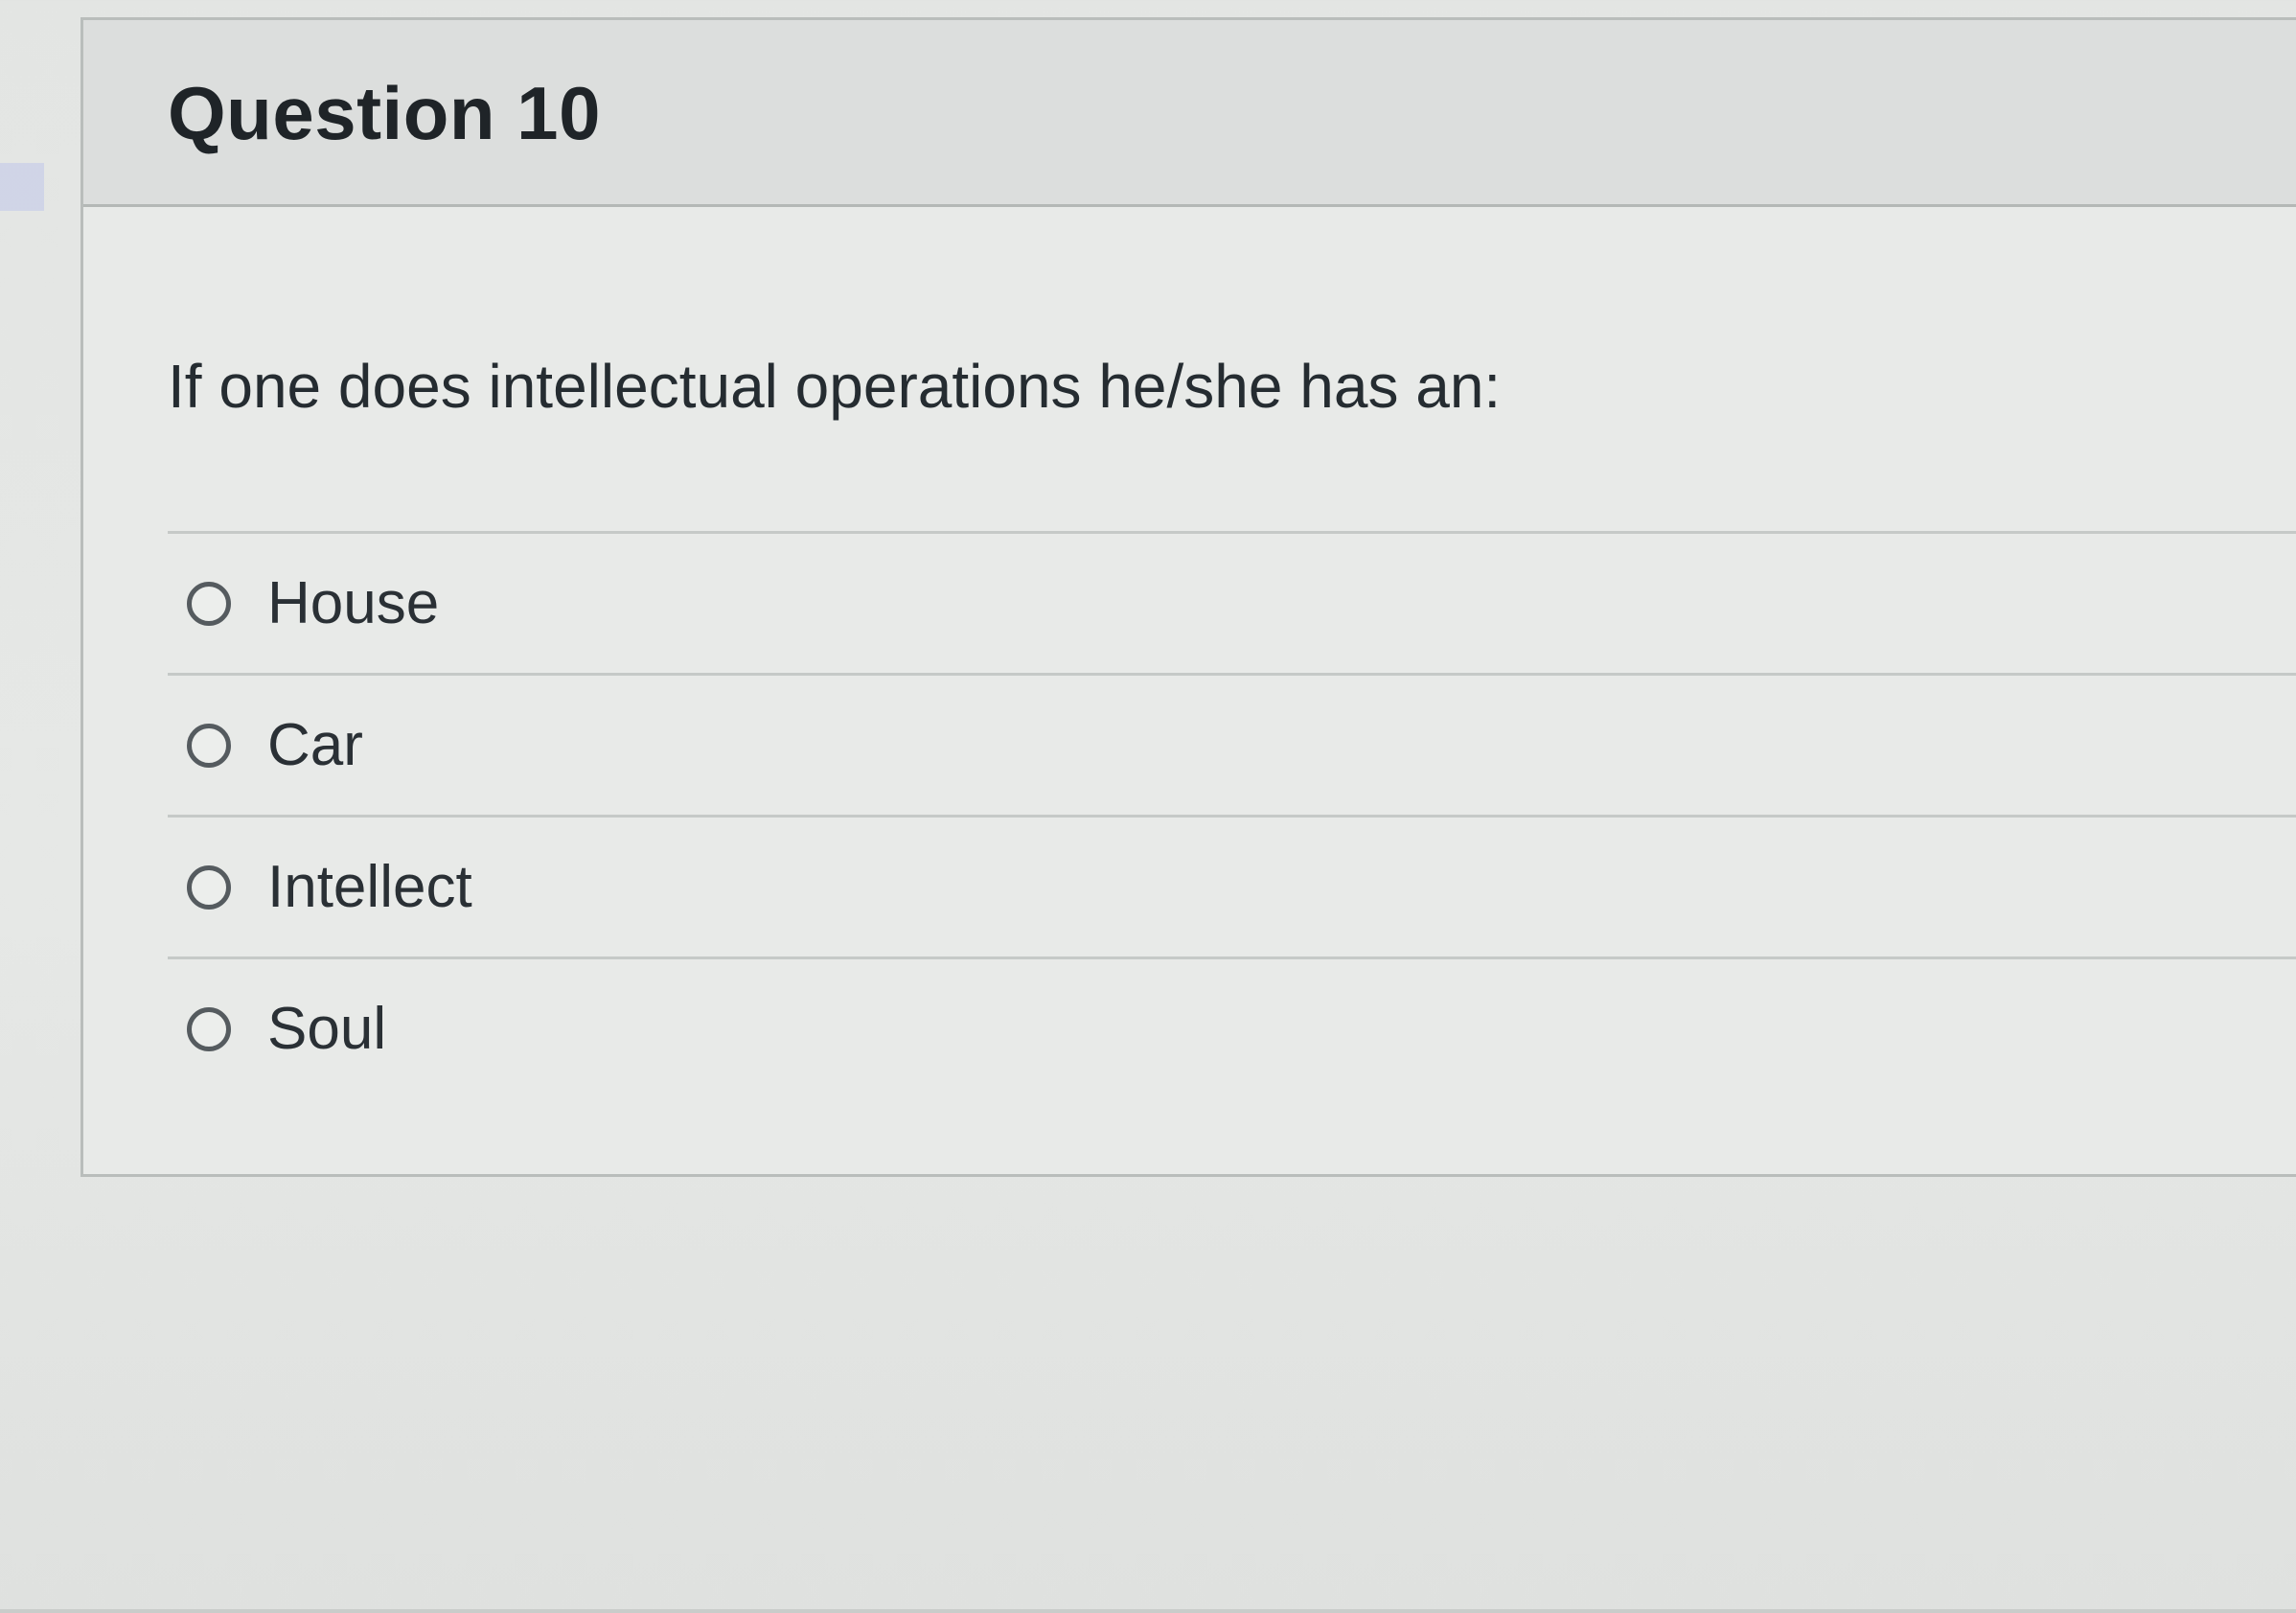  I want to click on answer-option-soul: Soul, so click(1232, 1027).